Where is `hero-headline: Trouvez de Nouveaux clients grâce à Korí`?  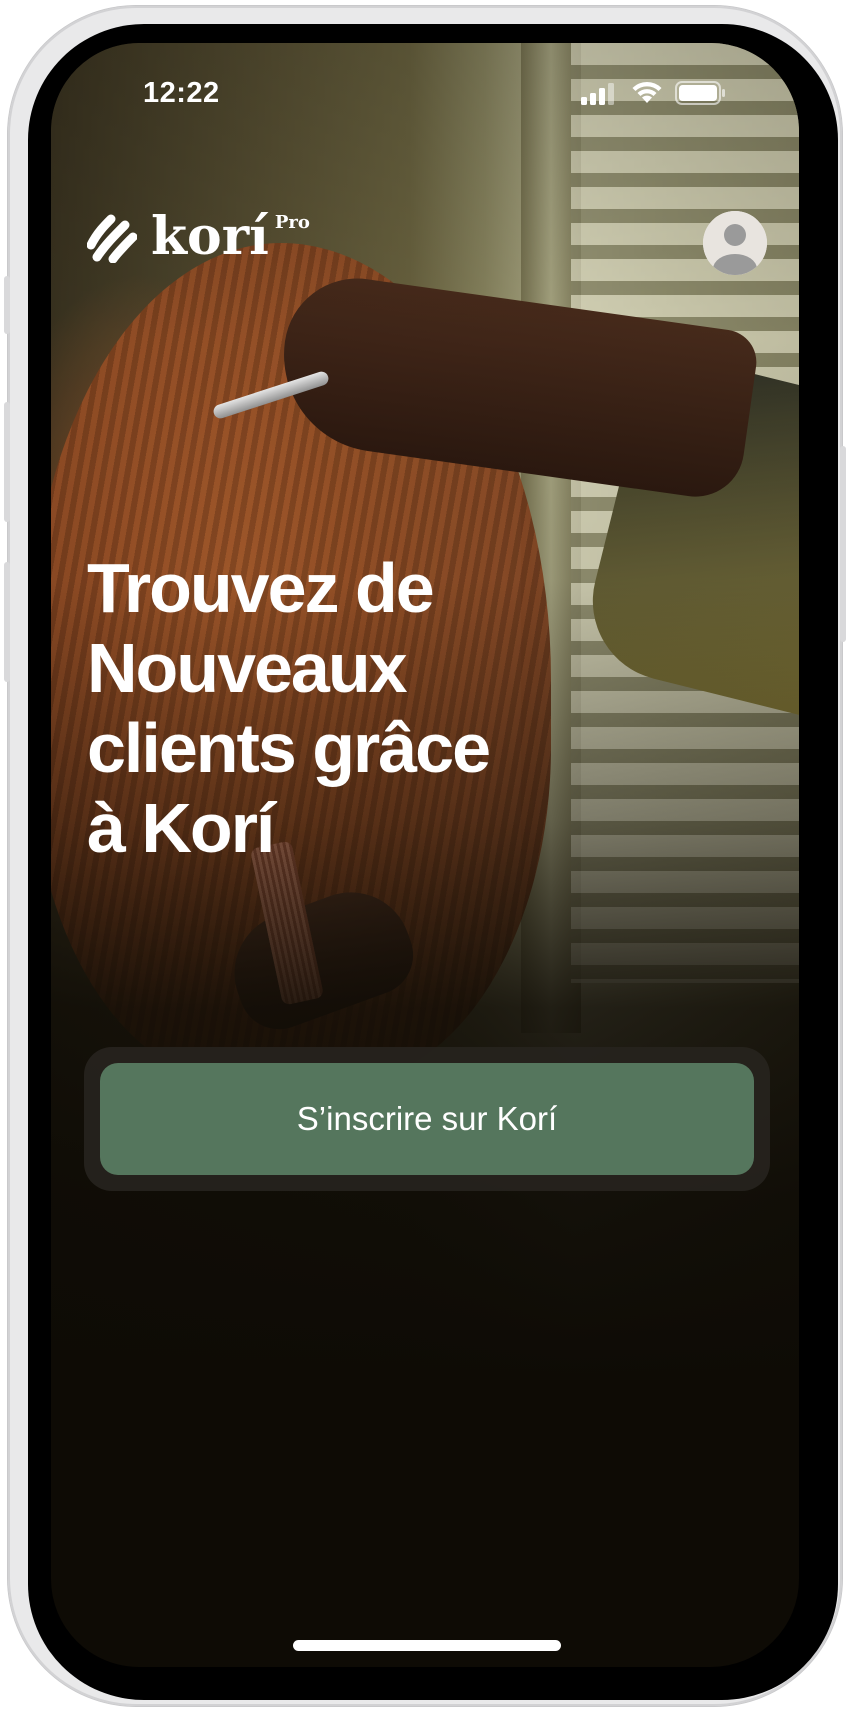
hero-headline: Trouvez de Nouveaux clients grâce à Korí is located at coordinates (367, 708).